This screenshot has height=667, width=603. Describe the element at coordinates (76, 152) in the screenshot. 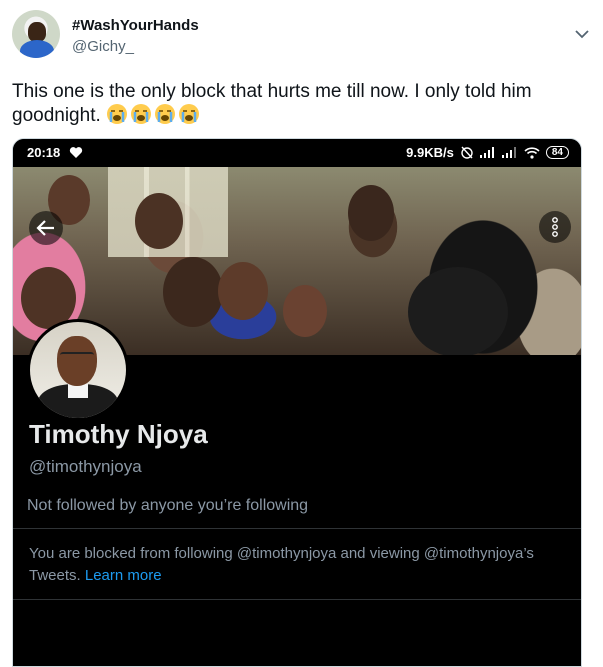

I see `heart-icon` at that location.